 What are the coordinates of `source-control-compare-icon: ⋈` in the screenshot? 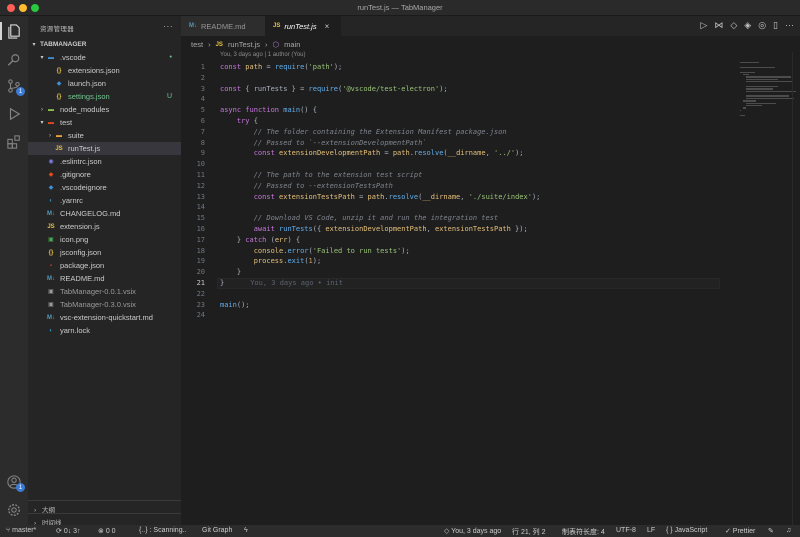 It's located at (718, 25).